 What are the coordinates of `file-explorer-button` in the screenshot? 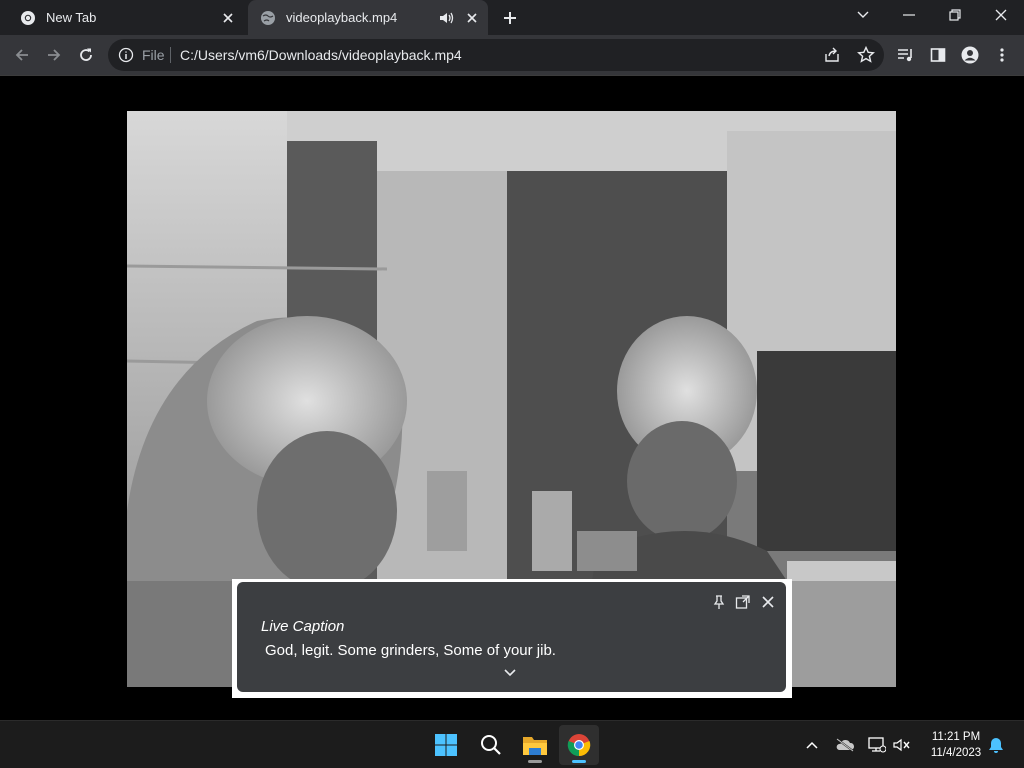 It's located at (535, 745).